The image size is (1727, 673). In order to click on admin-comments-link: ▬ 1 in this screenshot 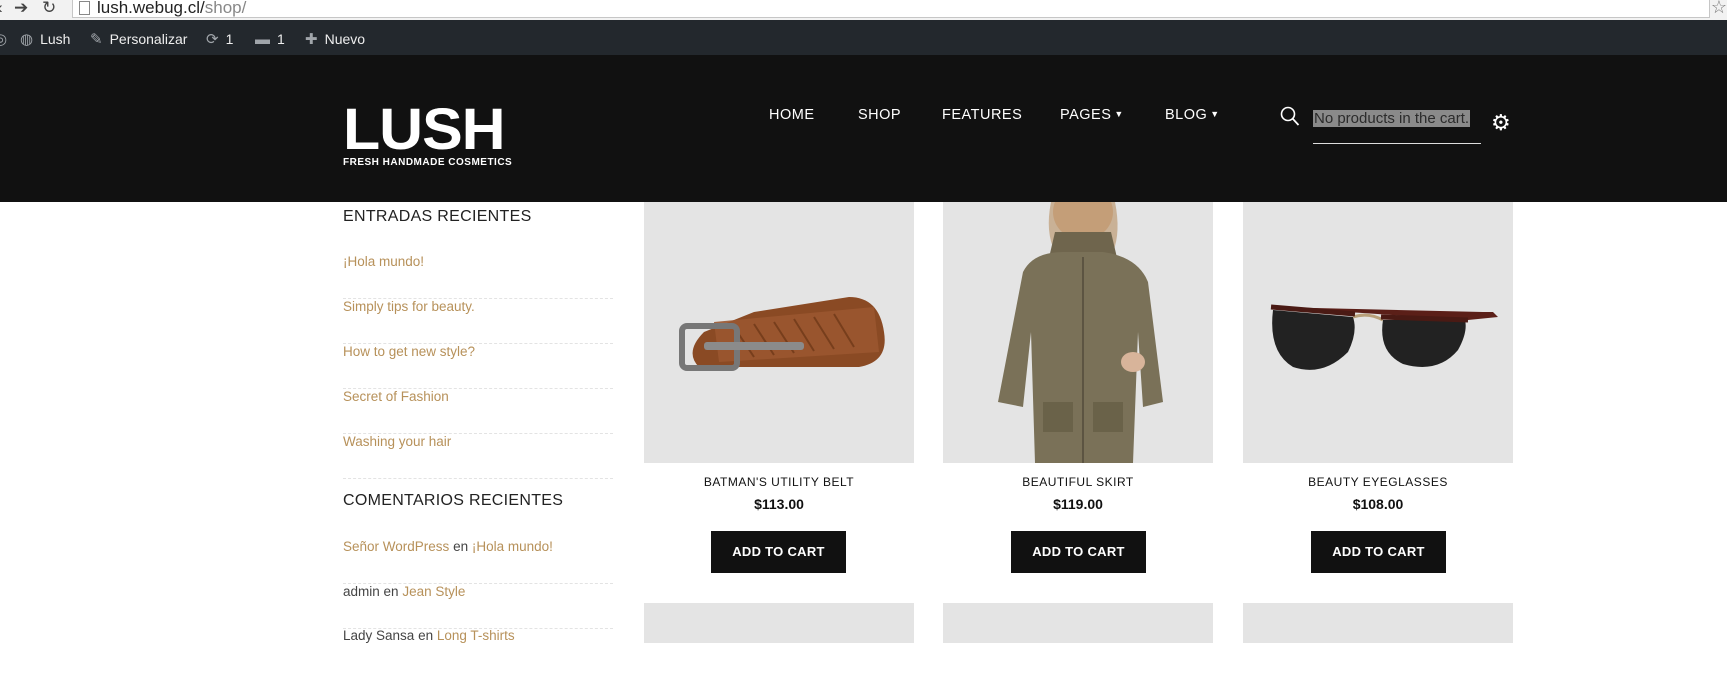, I will do `click(270, 37)`.